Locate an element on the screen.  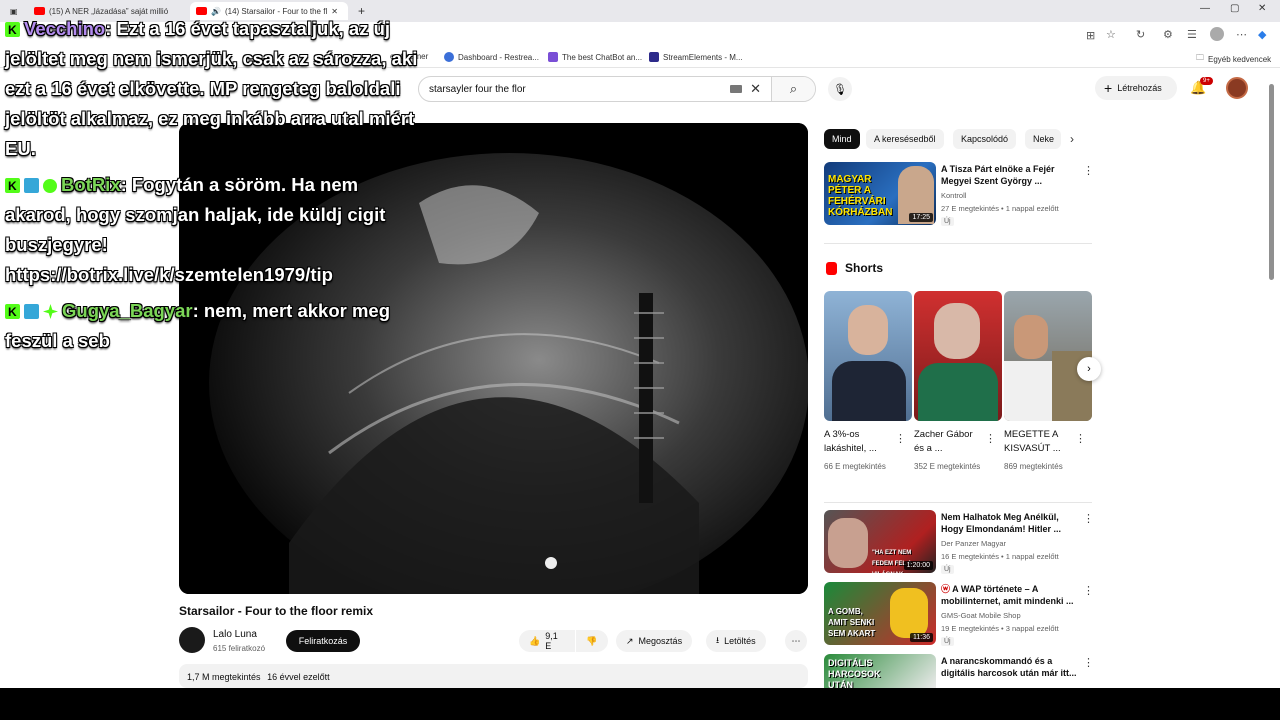
short-views: 66 E megtekintés is located at coordinates (855, 466).